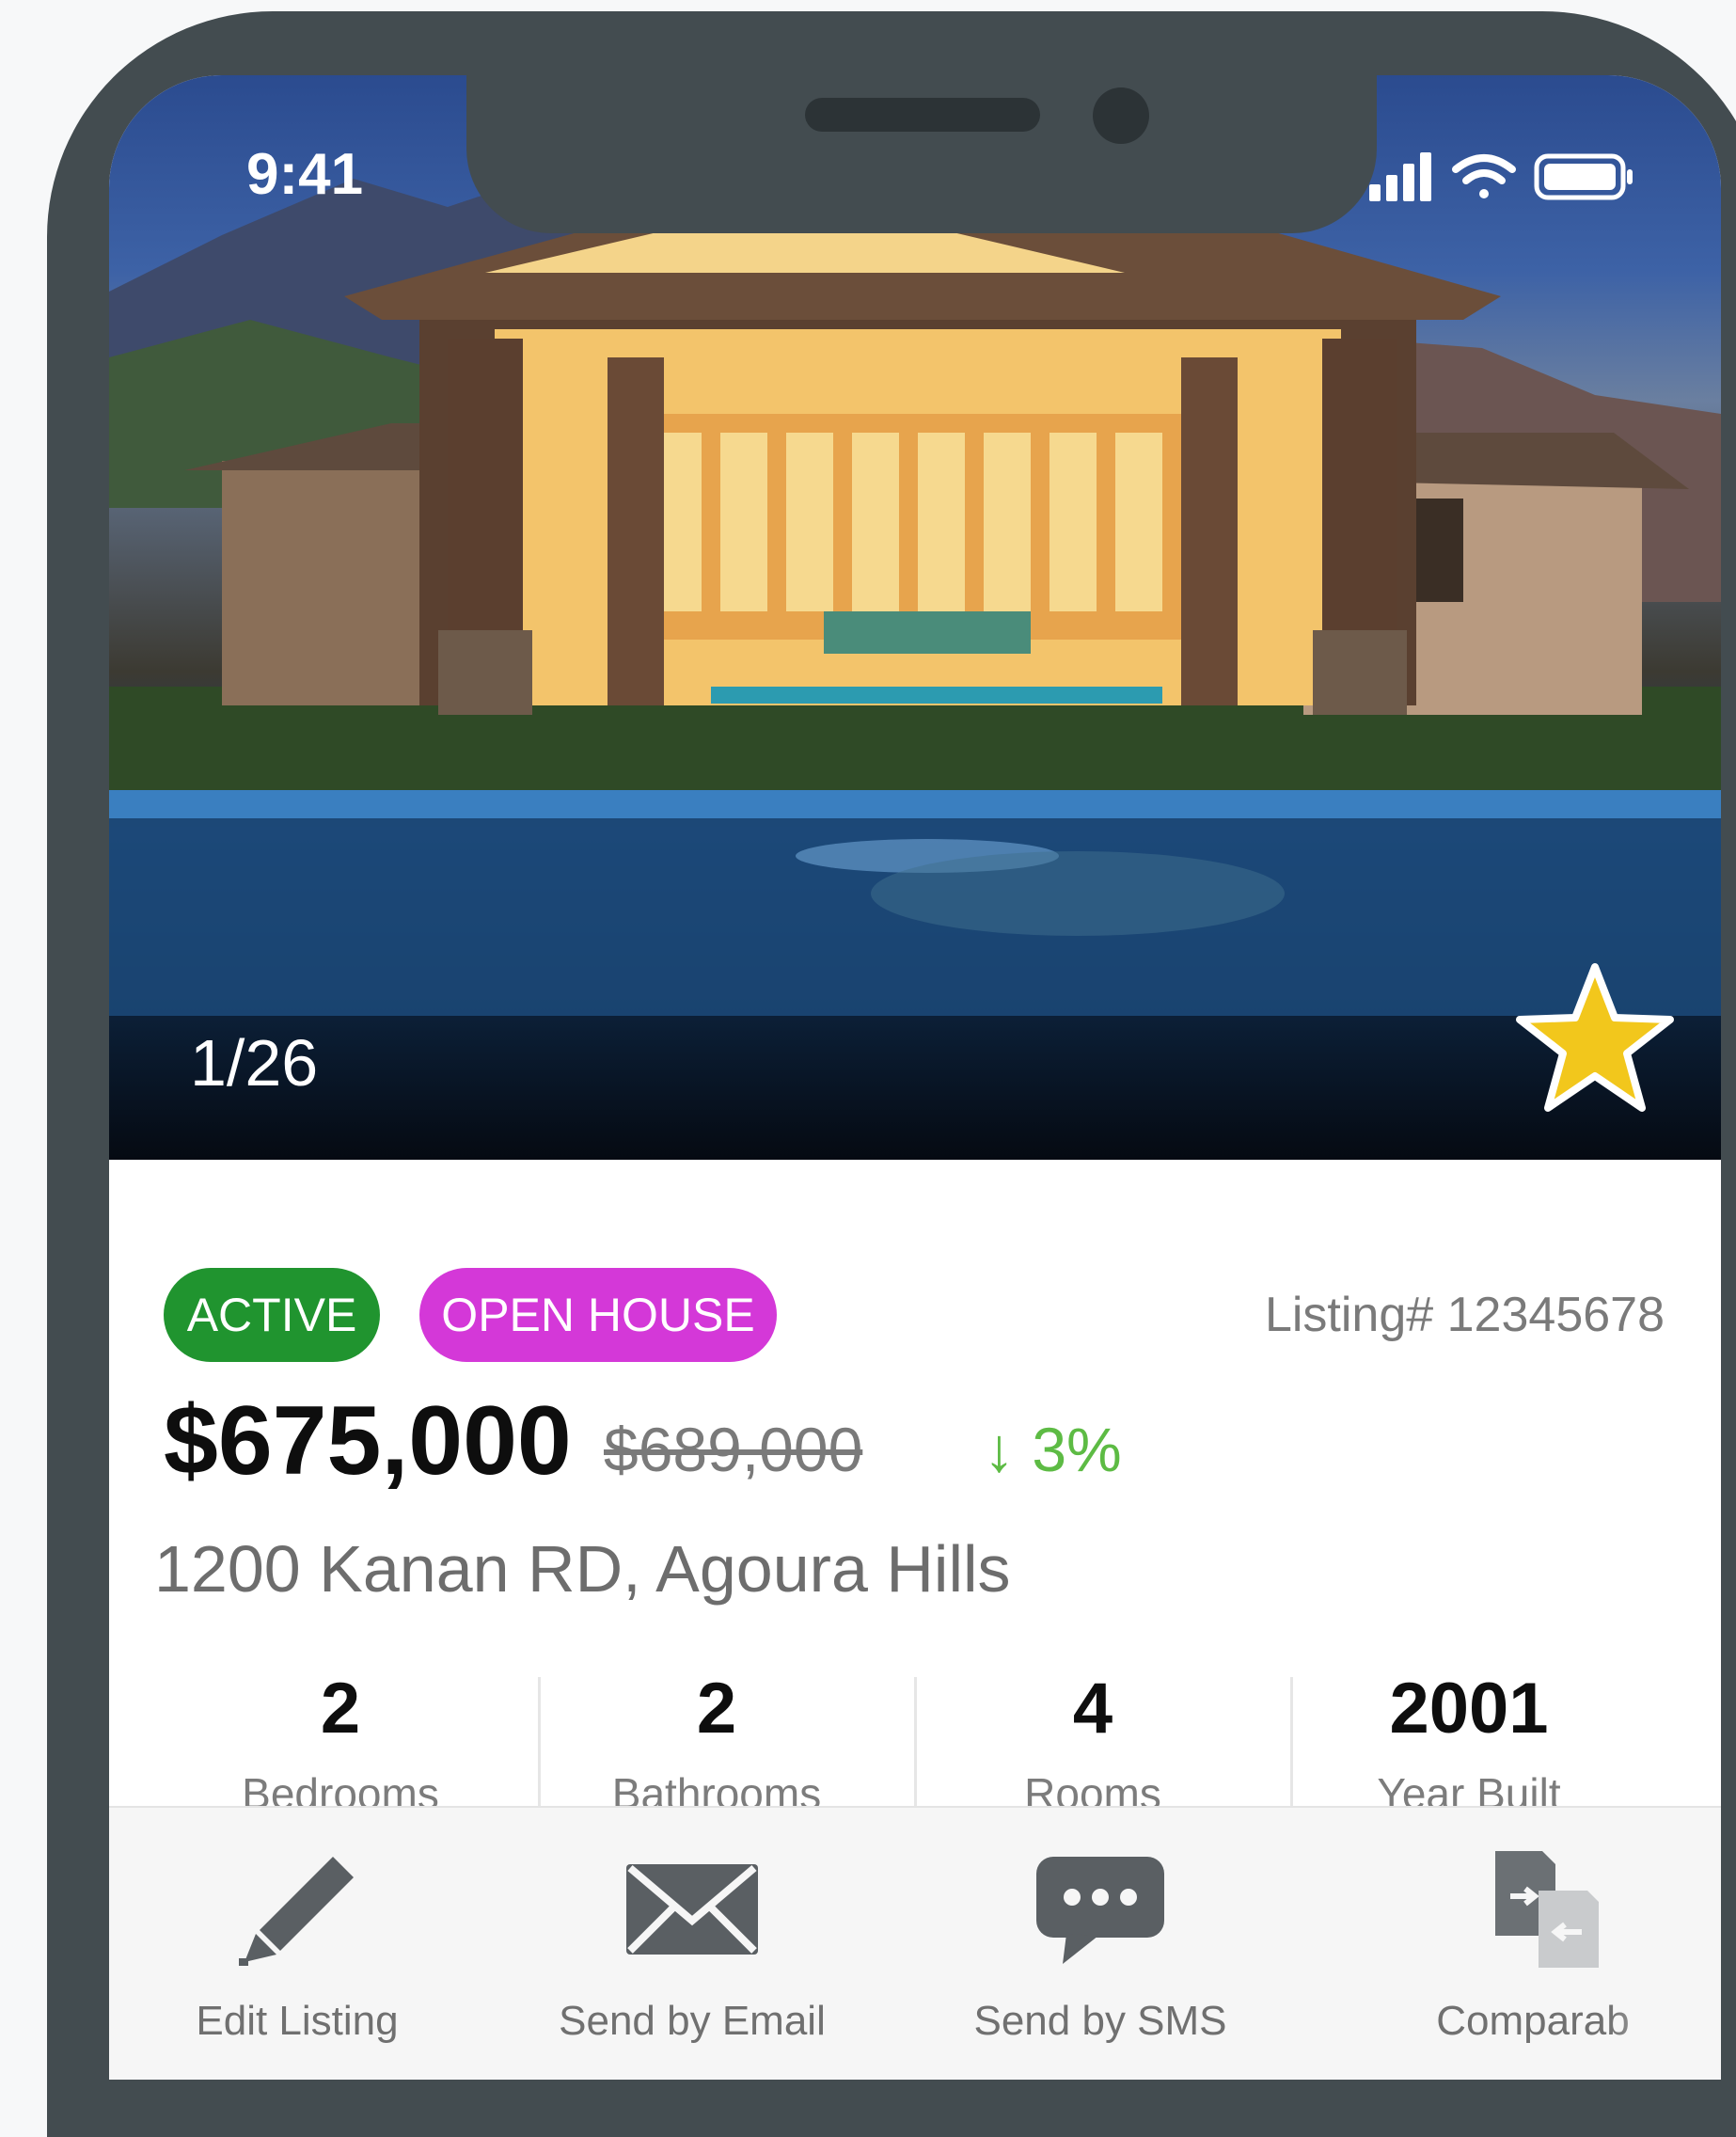 The width and height of the screenshot is (1736, 2137). Describe the element at coordinates (1469, 1709) in the screenshot. I see `stat-value: 2001` at that location.